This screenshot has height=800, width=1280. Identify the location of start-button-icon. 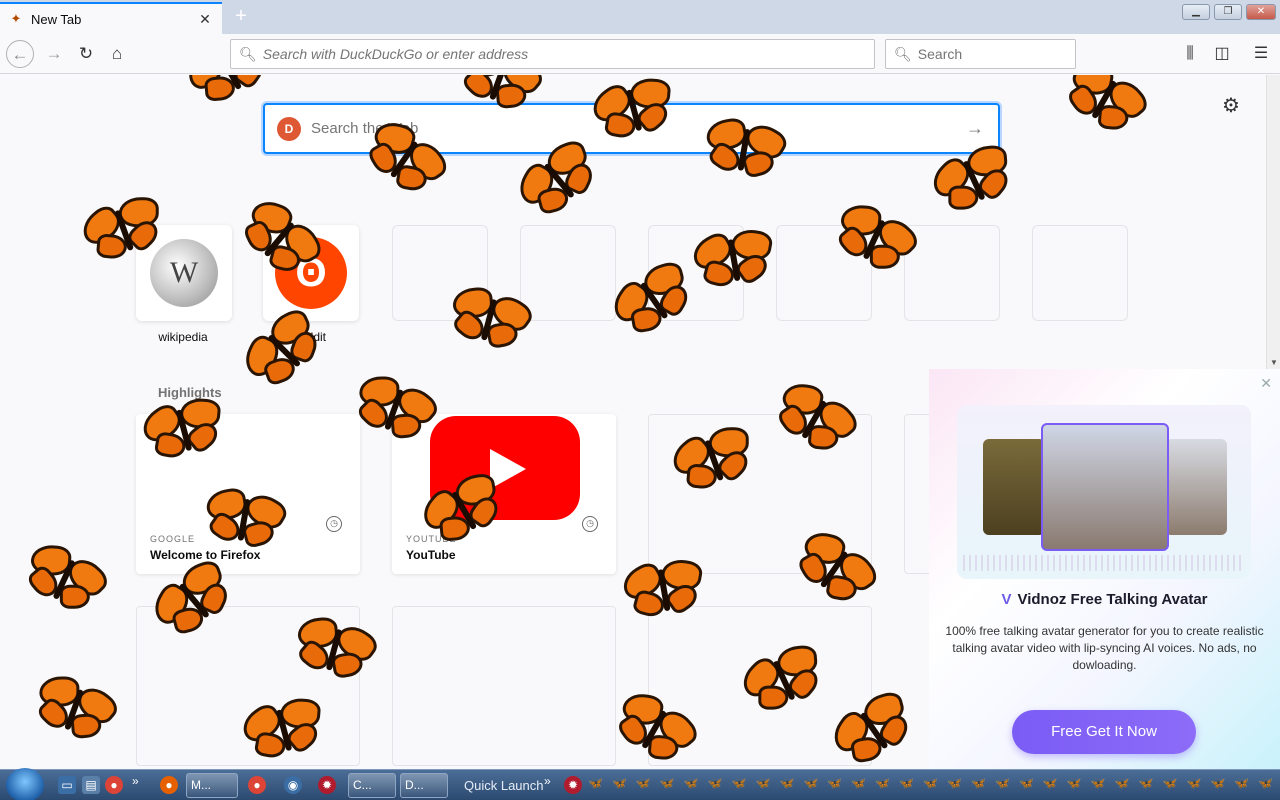
(25, 784).